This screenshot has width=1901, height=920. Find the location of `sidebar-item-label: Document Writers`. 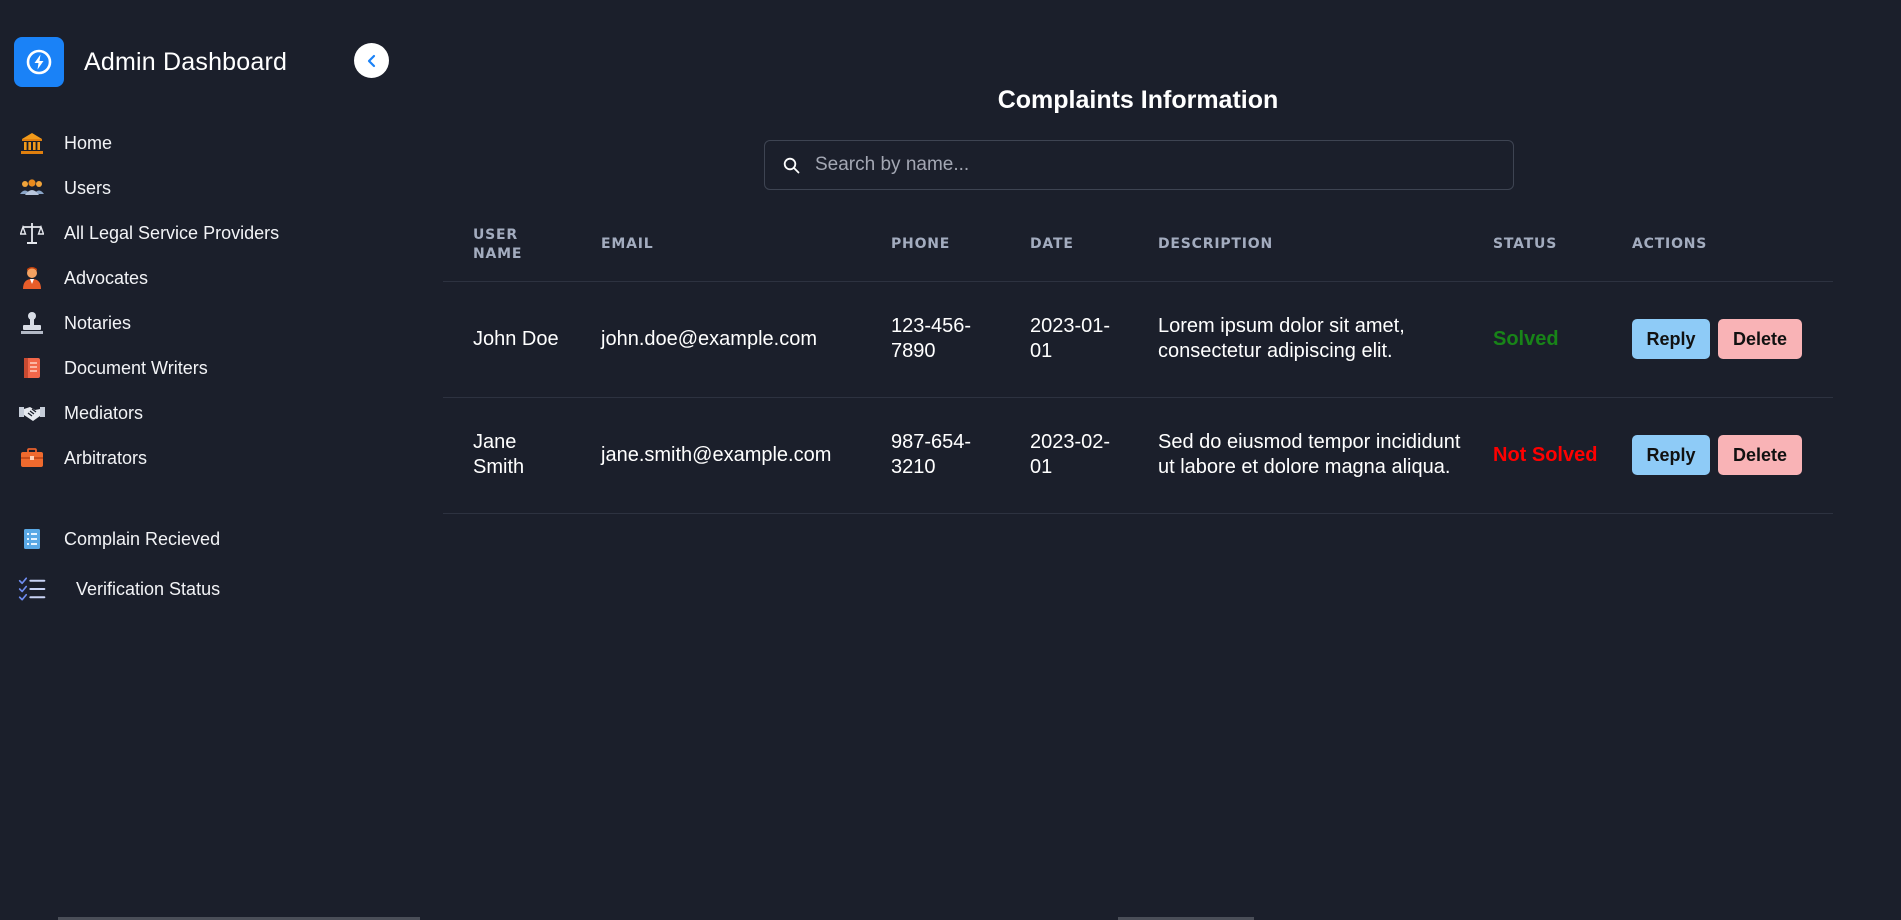

sidebar-item-label: Document Writers is located at coordinates (136, 367).